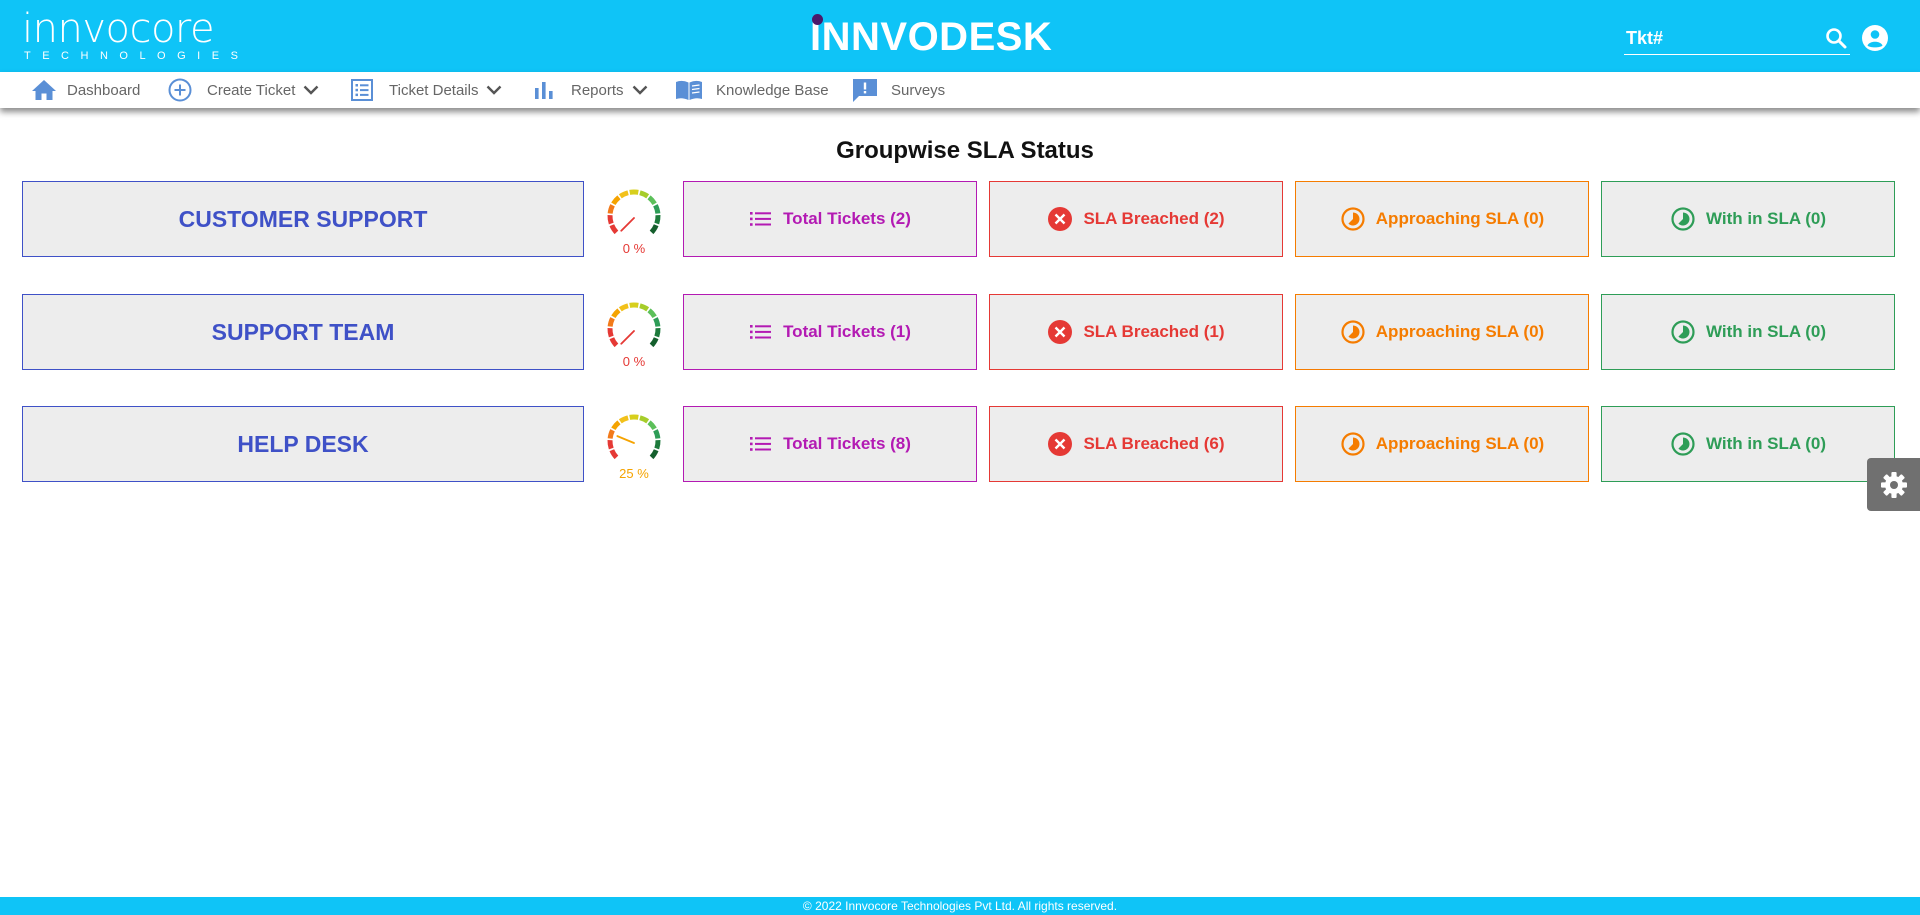 The width and height of the screenshot is (1920, 915). What do you see at coordinates (817, 19) in the screenshot?
I see `logo-dot` at bounding box center [817, 19].